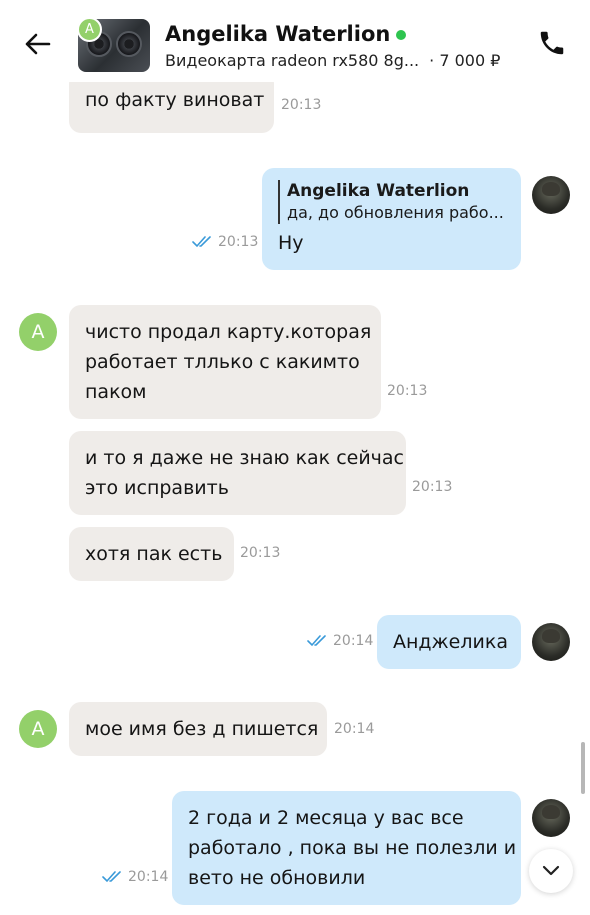  I want to click on call-button, so click(552, 43).